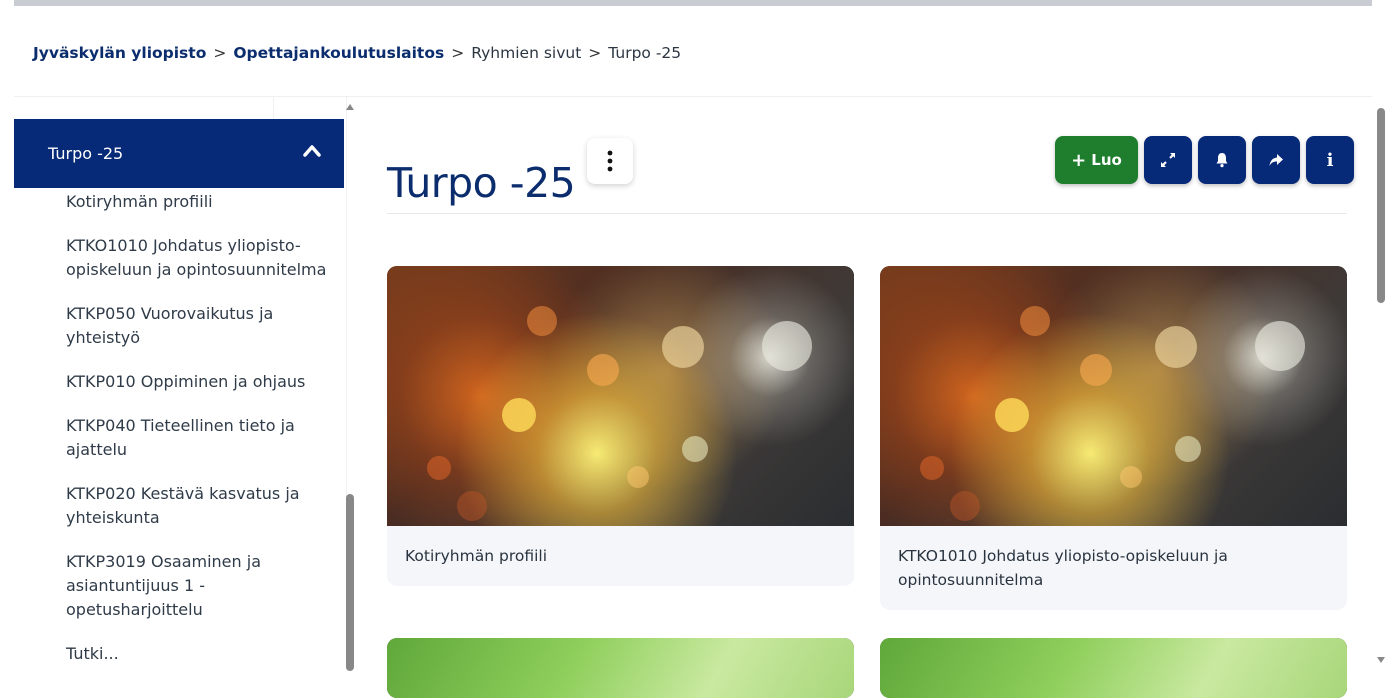 The width and height of the screenshot is (1385, 698). Describe the element at coordinates (202, 506) in the screenshot. I see `sidebar-item-ktkp020: KTKP020 Kestävä kasvatus ja yhteiskunta` at that location.